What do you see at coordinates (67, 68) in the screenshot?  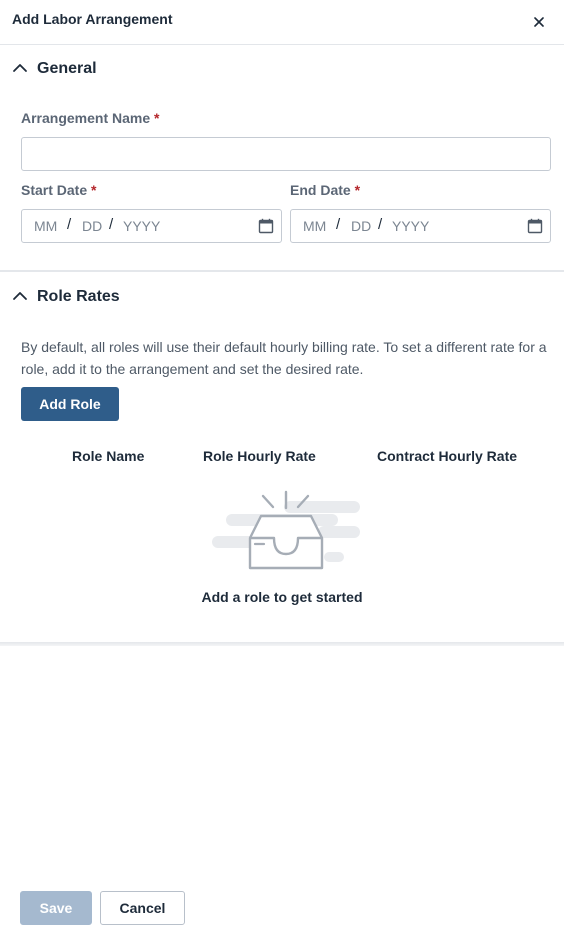 I see `general-section-title: General` at bounding box center [67, 68].